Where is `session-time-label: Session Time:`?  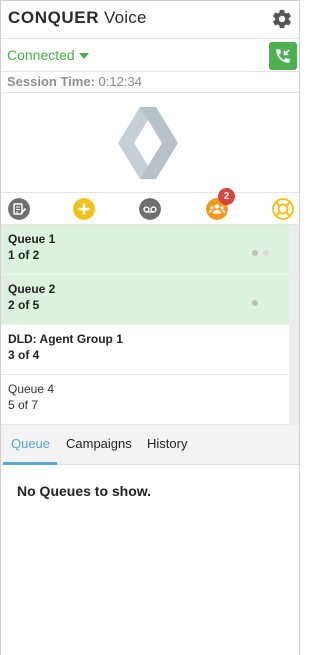 session-time-label: Session Time: is located at coordinates (51, 81).